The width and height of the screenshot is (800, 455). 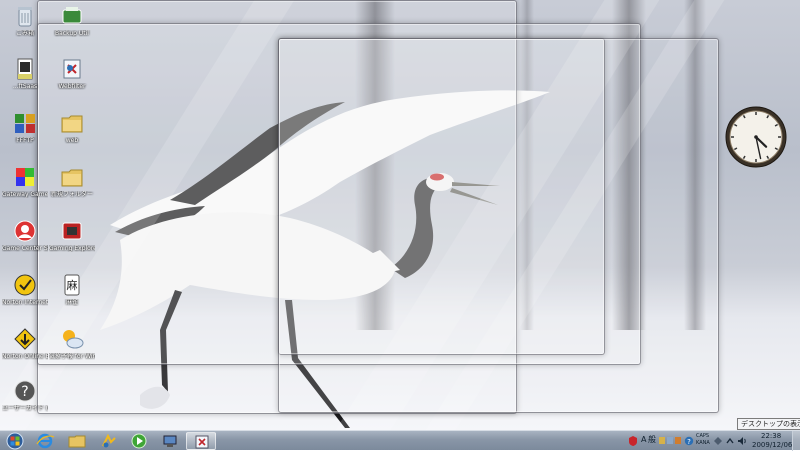 I want to click on clock-gadget, so click(x=756, y=137).